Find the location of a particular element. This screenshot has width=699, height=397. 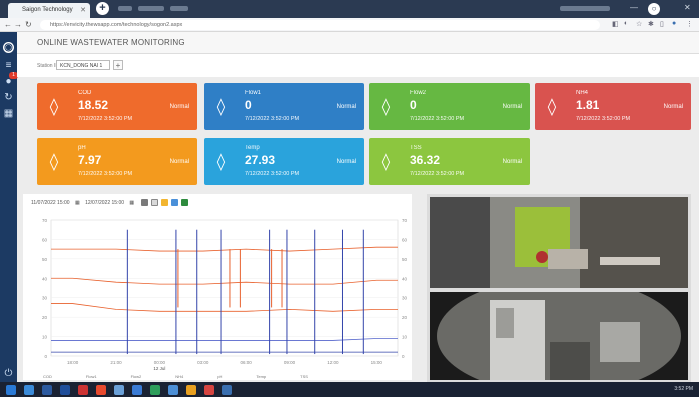

profile-icon: ● is located at coordinates (674, 23).